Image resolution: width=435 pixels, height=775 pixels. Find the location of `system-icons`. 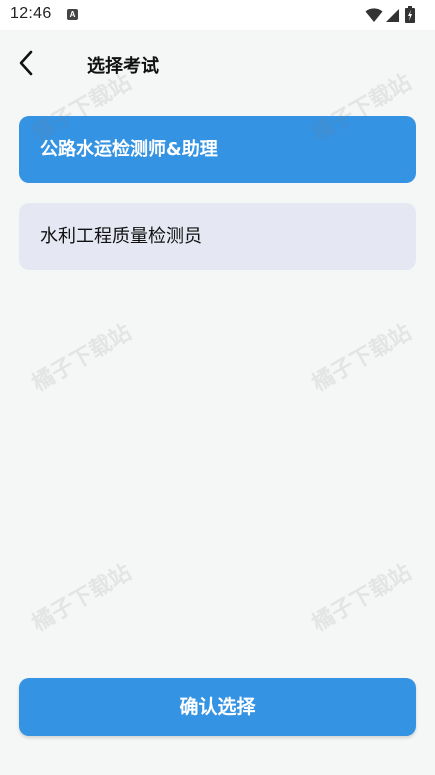

system-icons is located at coordinates (395, 15).